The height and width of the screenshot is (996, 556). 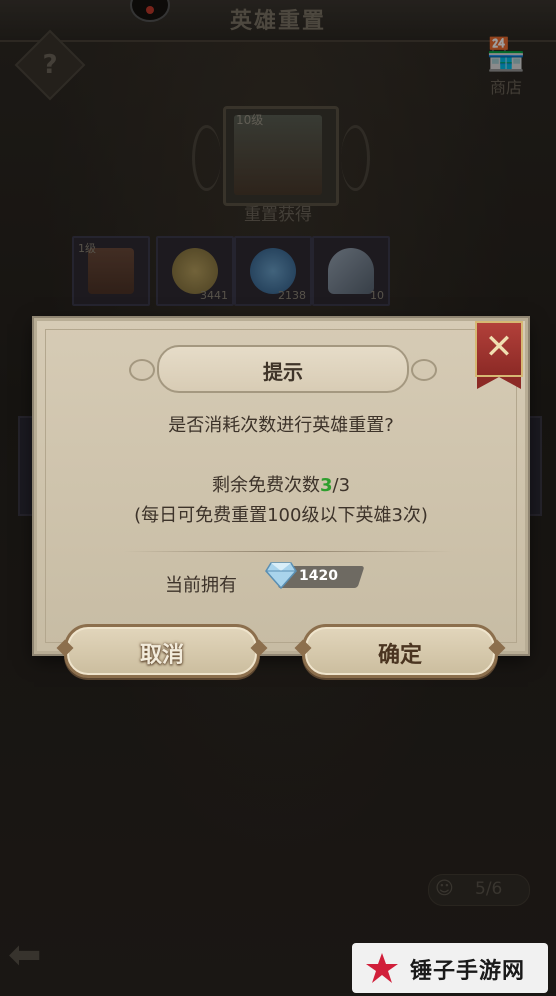 I want to click on dialog-title-banner: 提示, so click(x=283, y=369).